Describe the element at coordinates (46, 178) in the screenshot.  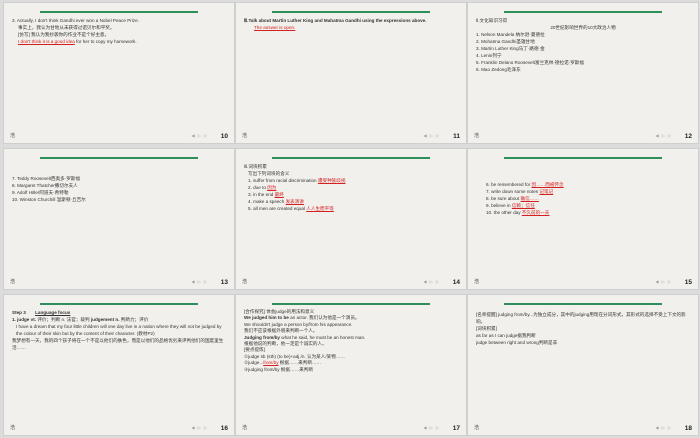
I see `list-item: 7. Teddy Roosevelt西奥多·罗斯福` at that location.